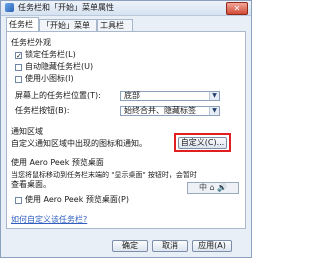  What do you see at coordinates (27, 131) in the screenshot?
I see `notification-area-heading: 通知区域` at bounding box center [27, 131].